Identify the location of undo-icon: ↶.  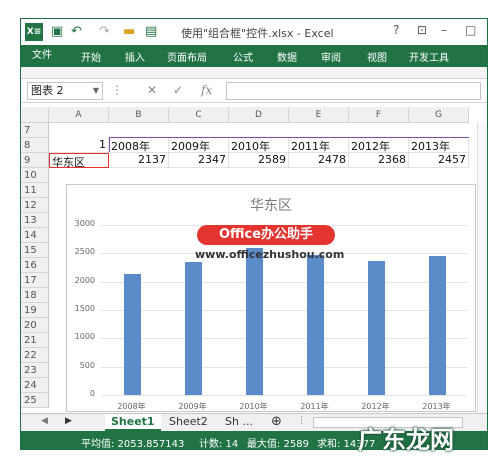
(76, 31).